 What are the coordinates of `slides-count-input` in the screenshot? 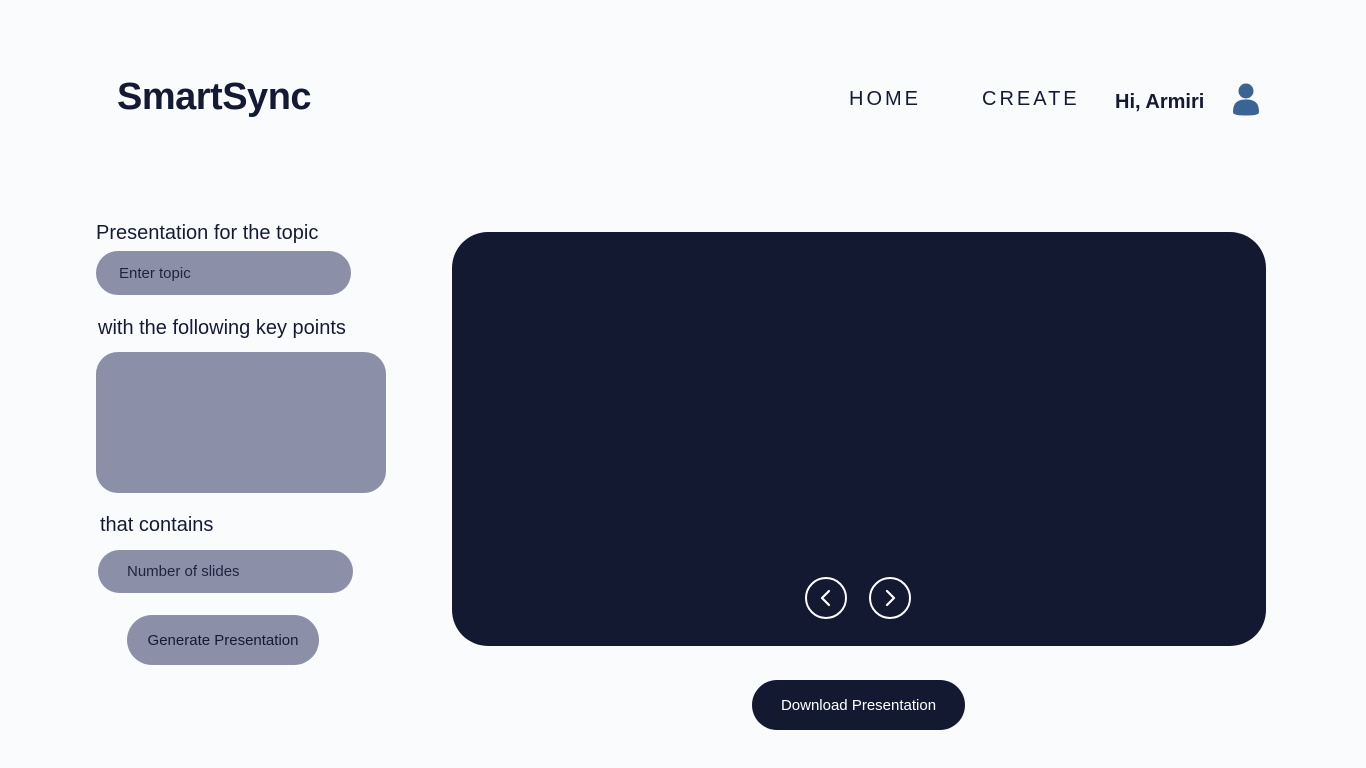 It's located at (225, 571).